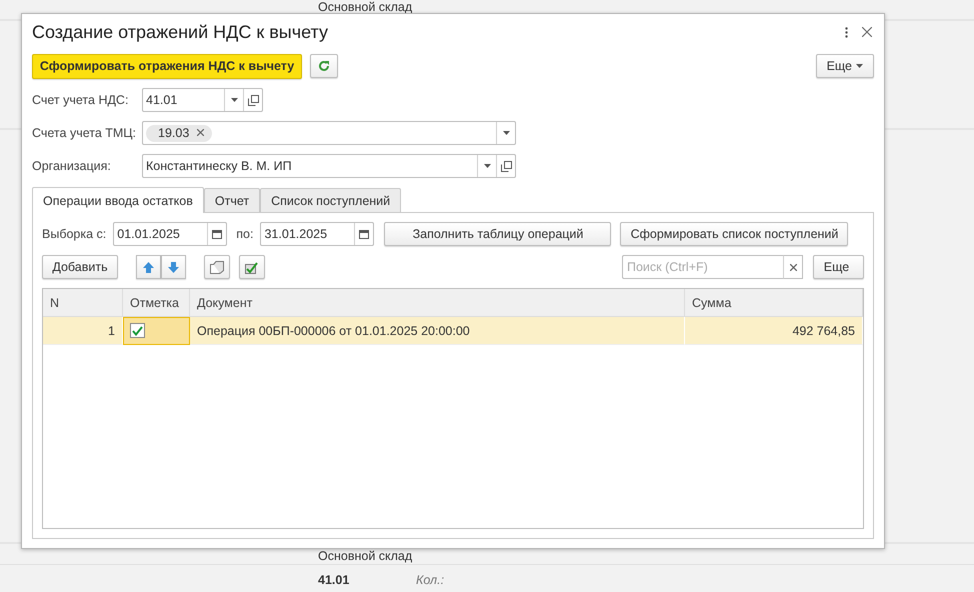  I want to click on arrow-down-icon, so click(173, 267).